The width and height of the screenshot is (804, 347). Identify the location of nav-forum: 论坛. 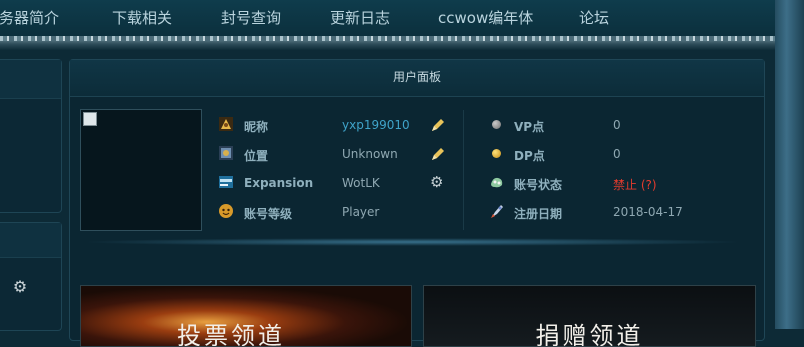
(594, 17).